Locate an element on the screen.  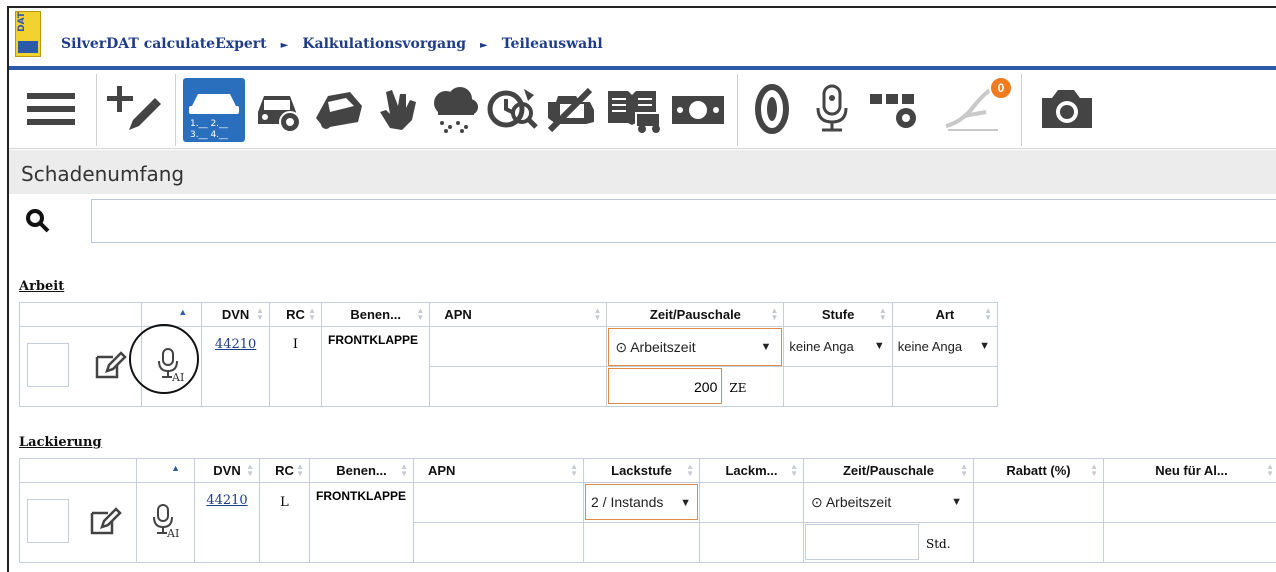
hand-icon is located at coordinates (397, 109).